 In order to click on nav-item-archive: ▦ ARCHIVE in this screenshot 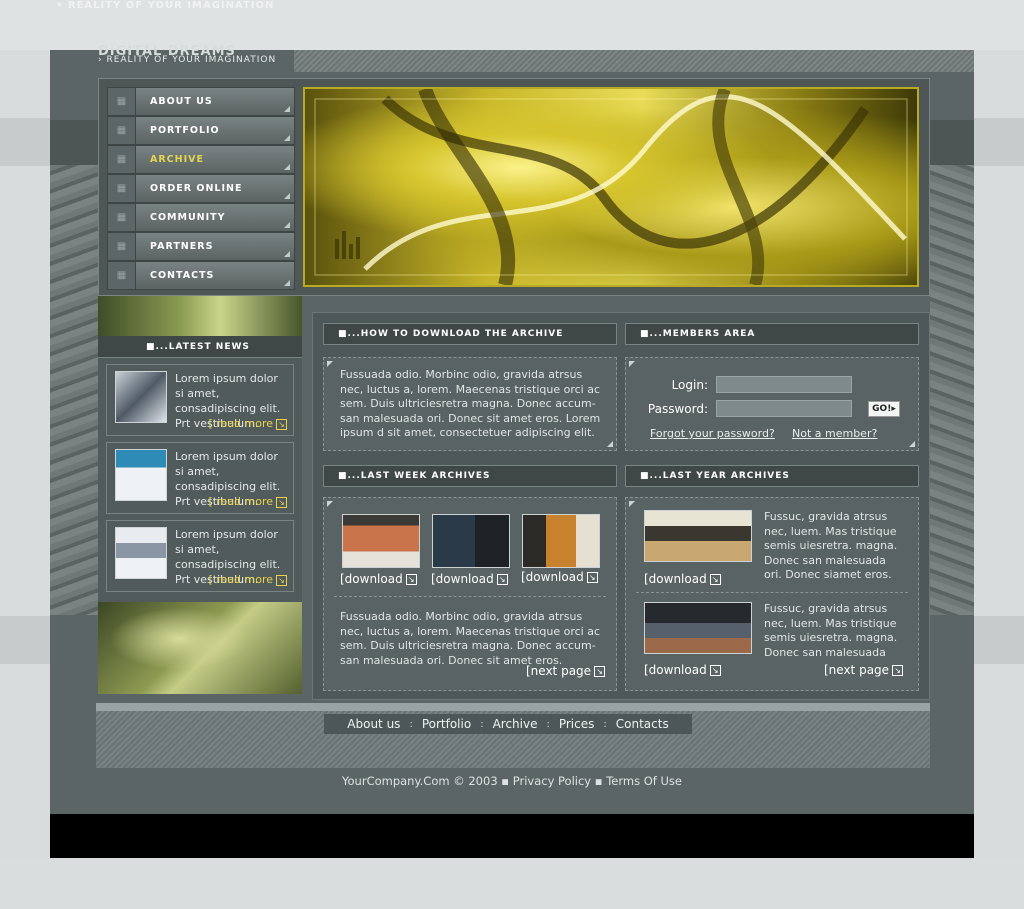, I will do `click(201, 159)`.